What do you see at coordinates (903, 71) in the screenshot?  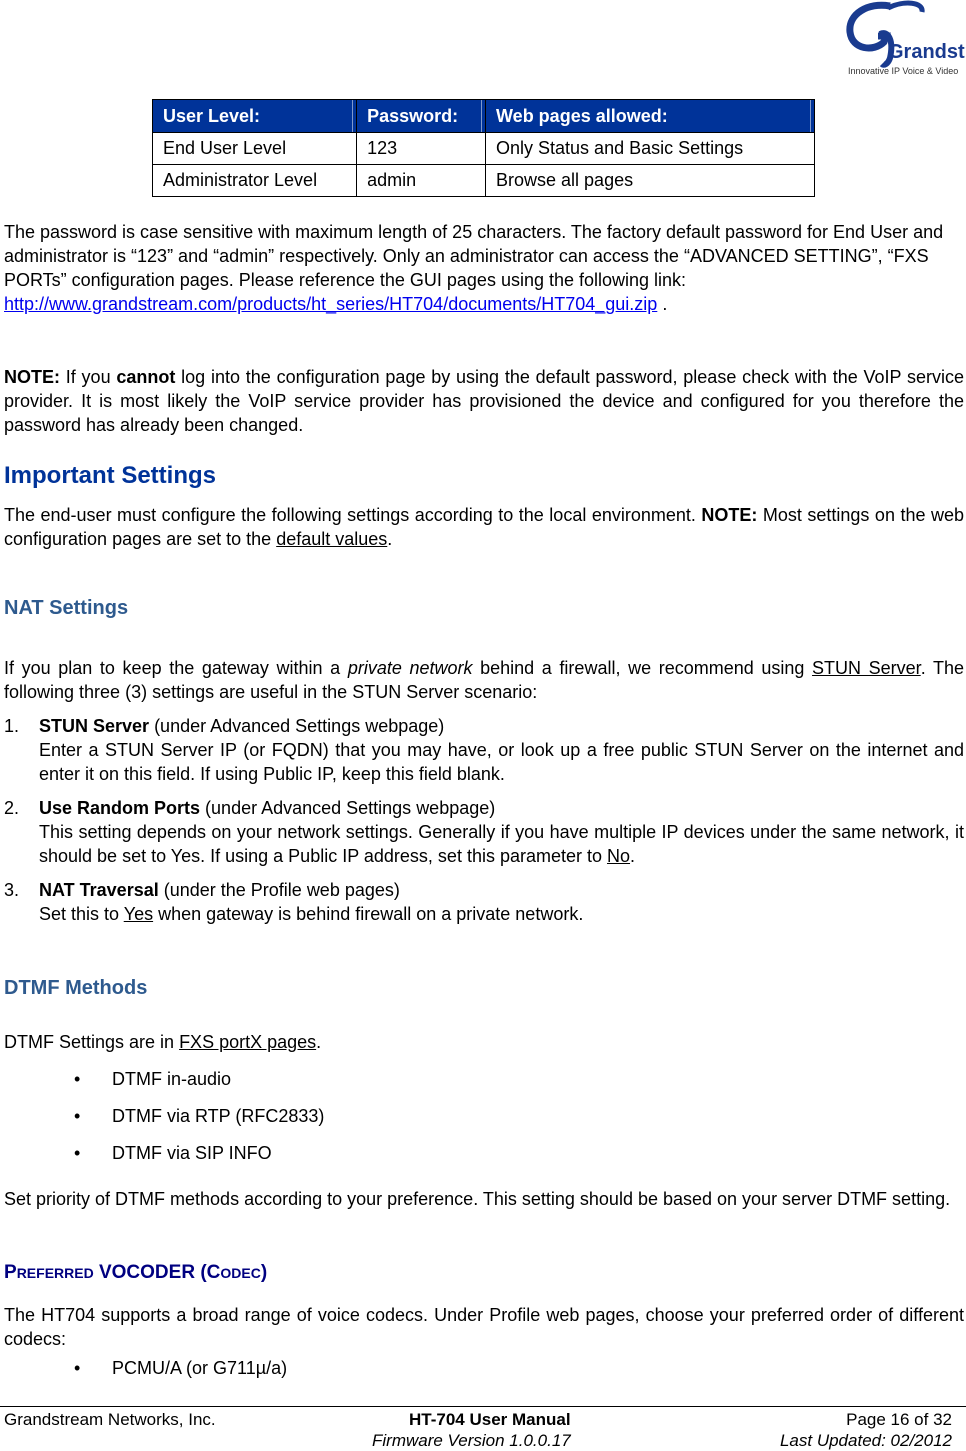 I see `svg-text: Innovative IP Voice & Video` at bounding box center [903, 71].